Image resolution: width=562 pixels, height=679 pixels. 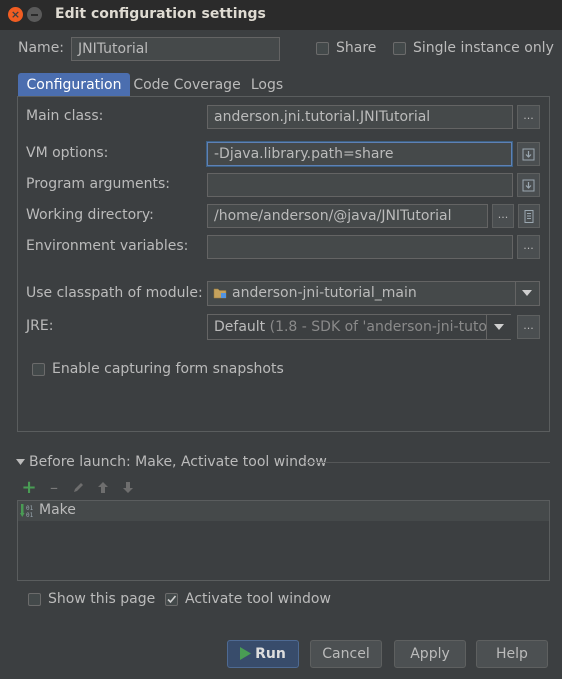 I want to click on vm-options-field: -Djava.library.path=share, so click(x=359, y=154).